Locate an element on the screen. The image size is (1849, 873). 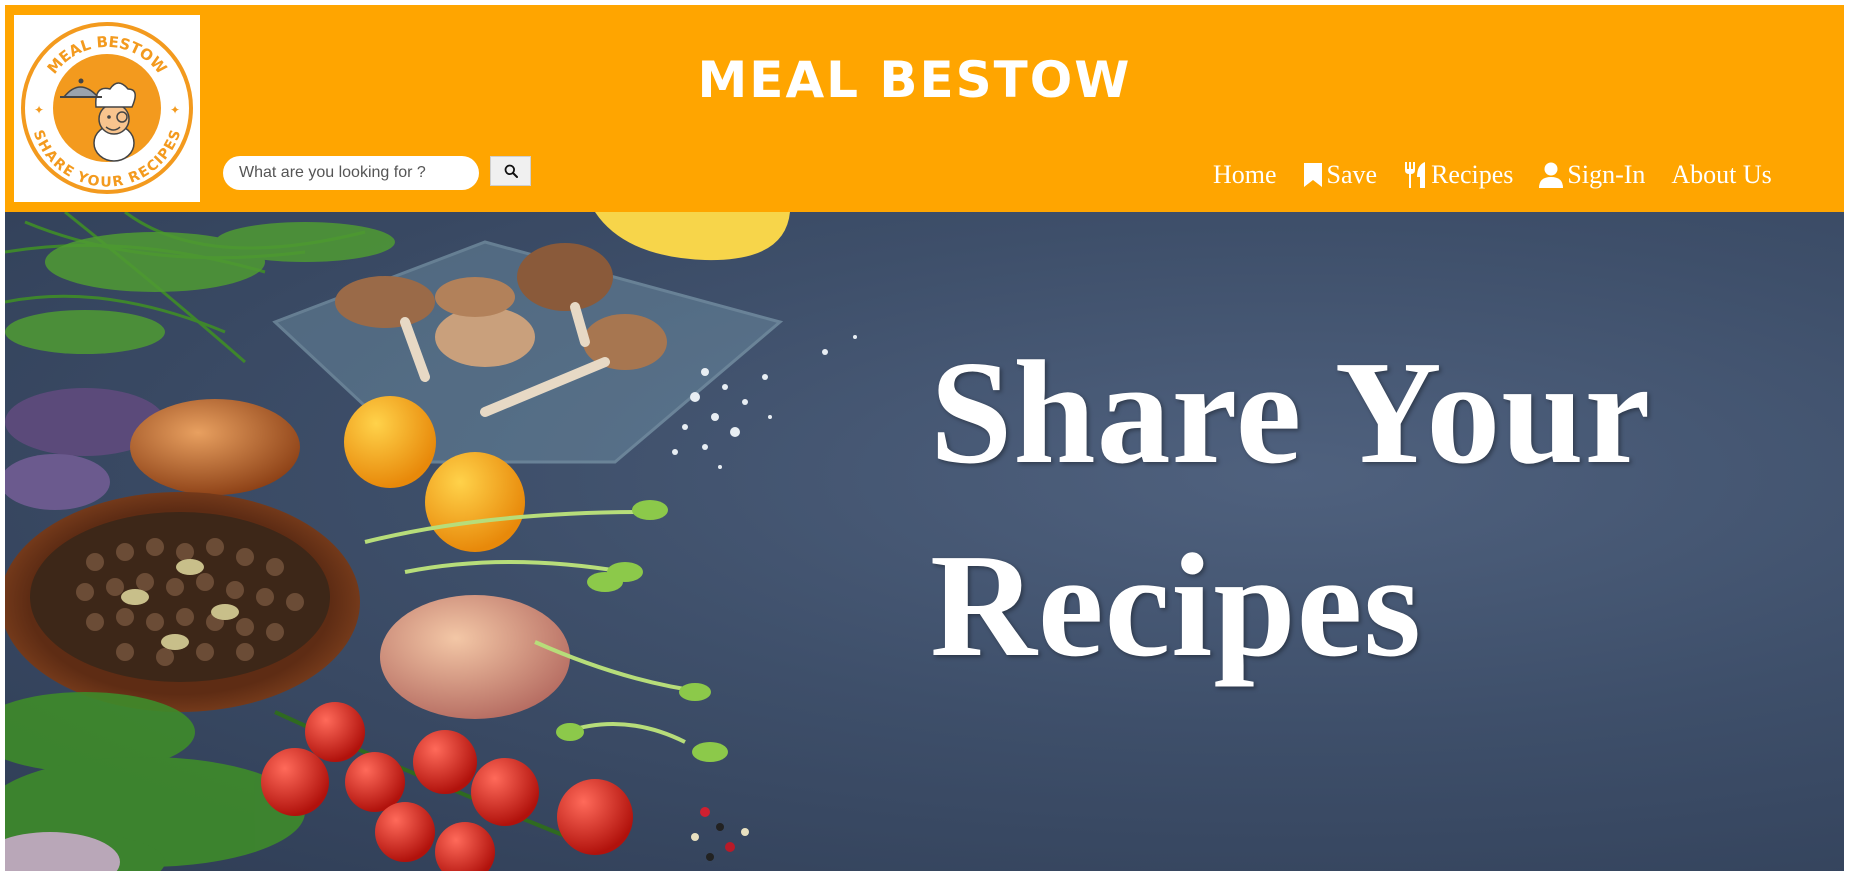
nav-home: Home is located at coordinates (1245, 175).